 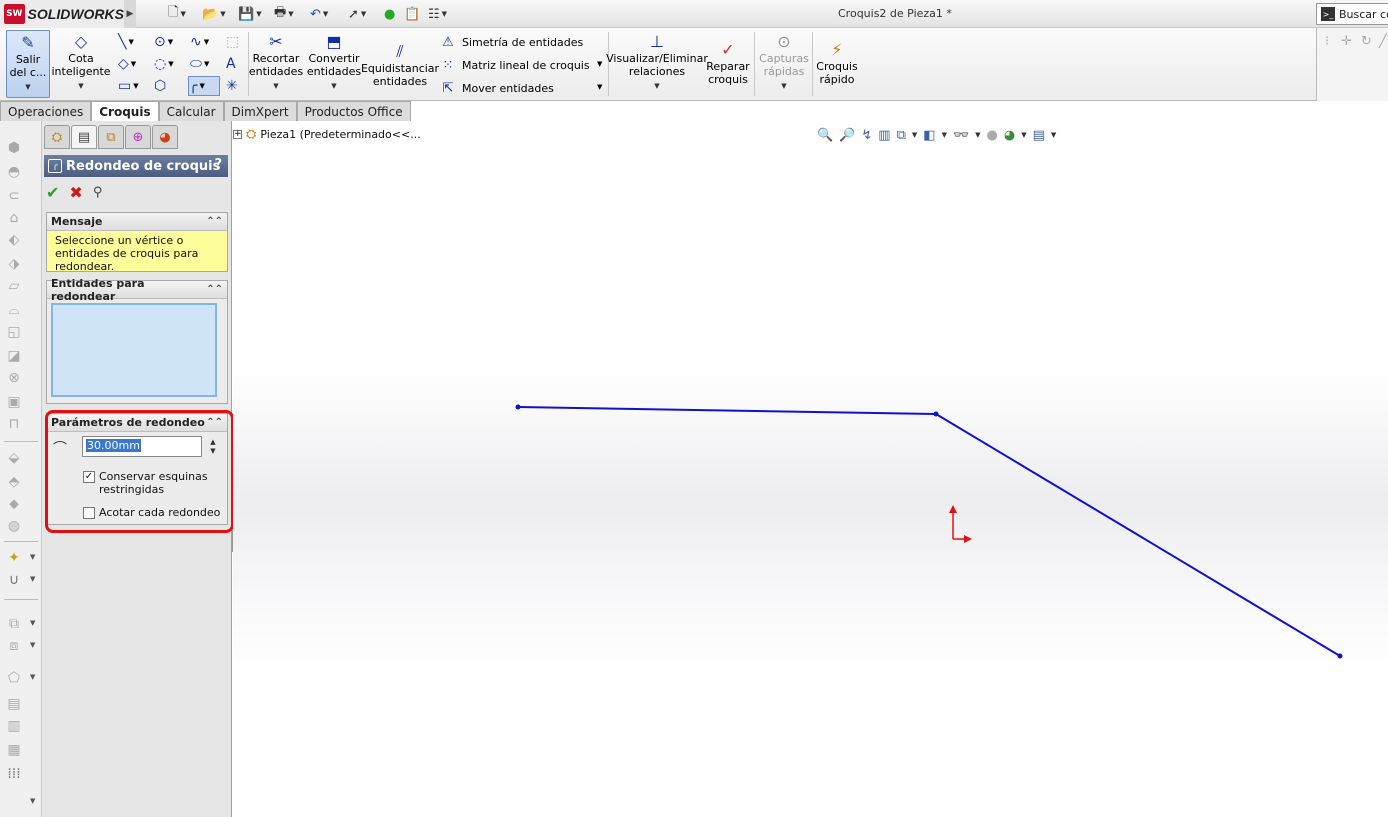 What do you see at coordinates (46, 111) in the screenshot?
I see `tab-operaciones: Operaciones` at bounding box center [46, 111].